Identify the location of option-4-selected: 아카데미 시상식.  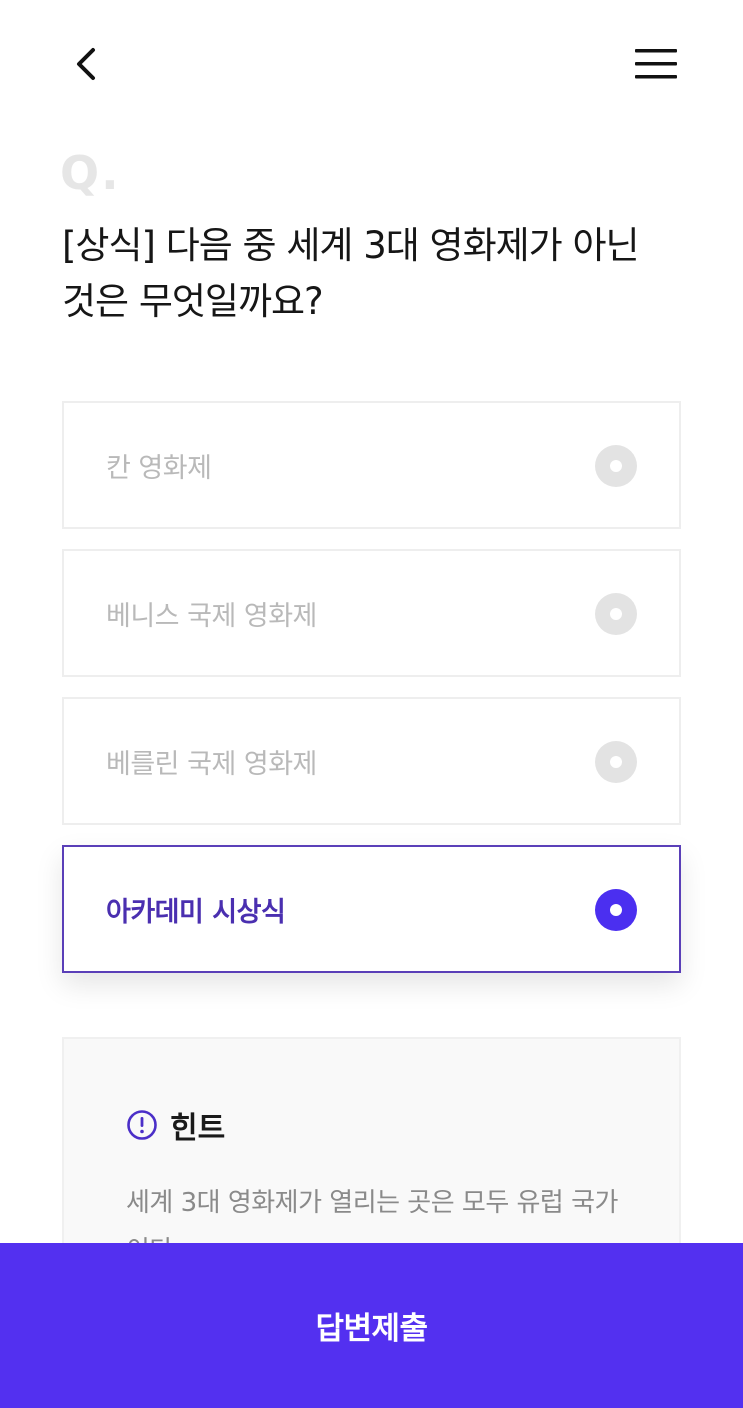
(371, 909).